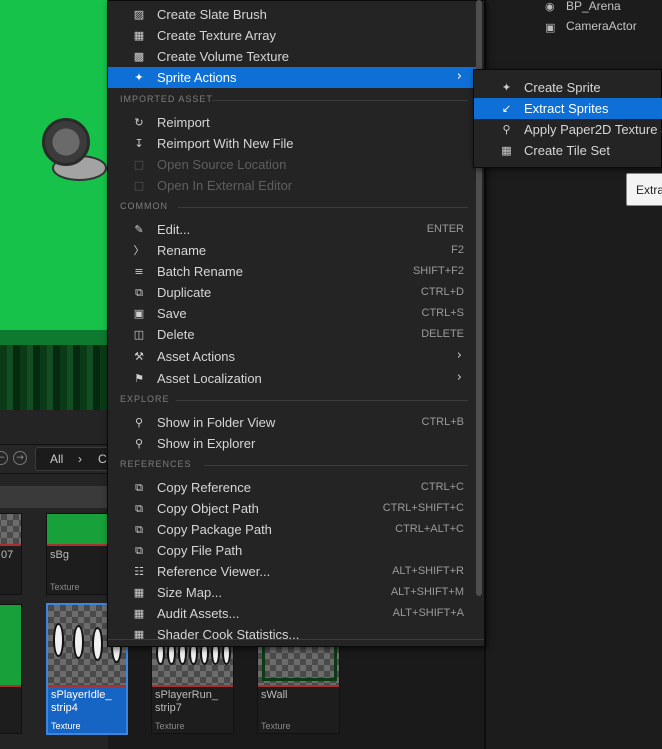 This screenshot has height=749, width=662. What do you see at coordinates (550, 27) in the screenshot?
I see `camera-icon: ▣` at bounding box center [550, 27].